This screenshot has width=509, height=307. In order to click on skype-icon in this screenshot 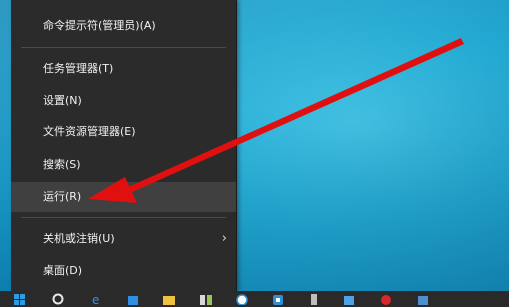, I will do `click(242, 299)`.